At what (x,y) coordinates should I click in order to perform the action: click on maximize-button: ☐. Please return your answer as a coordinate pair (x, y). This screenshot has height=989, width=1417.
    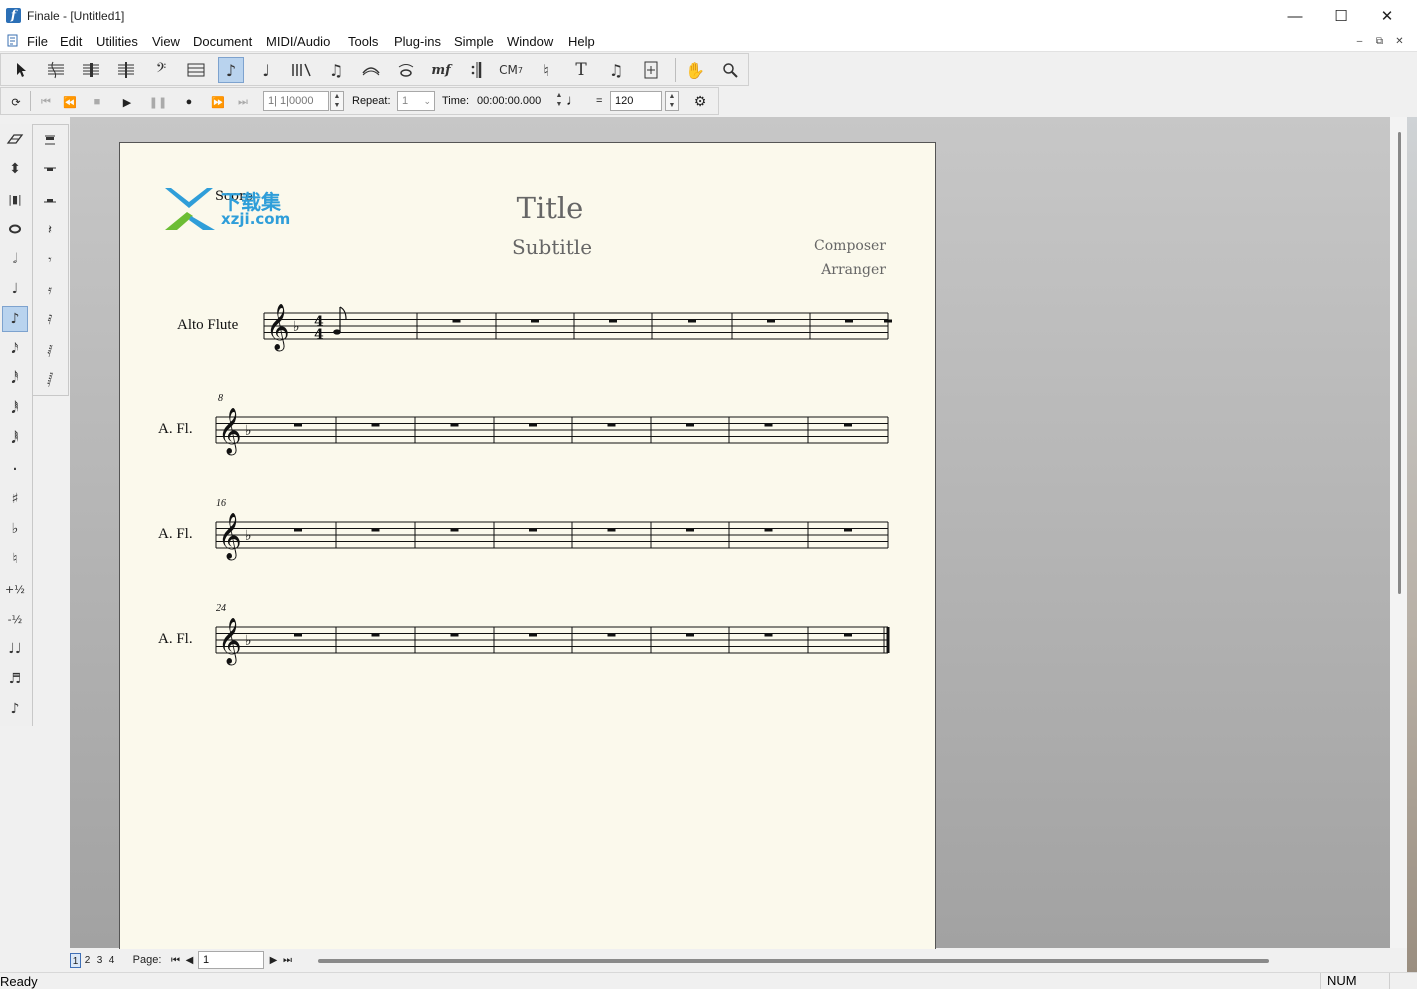
    Looking at the image, I should click on (1341, 16).